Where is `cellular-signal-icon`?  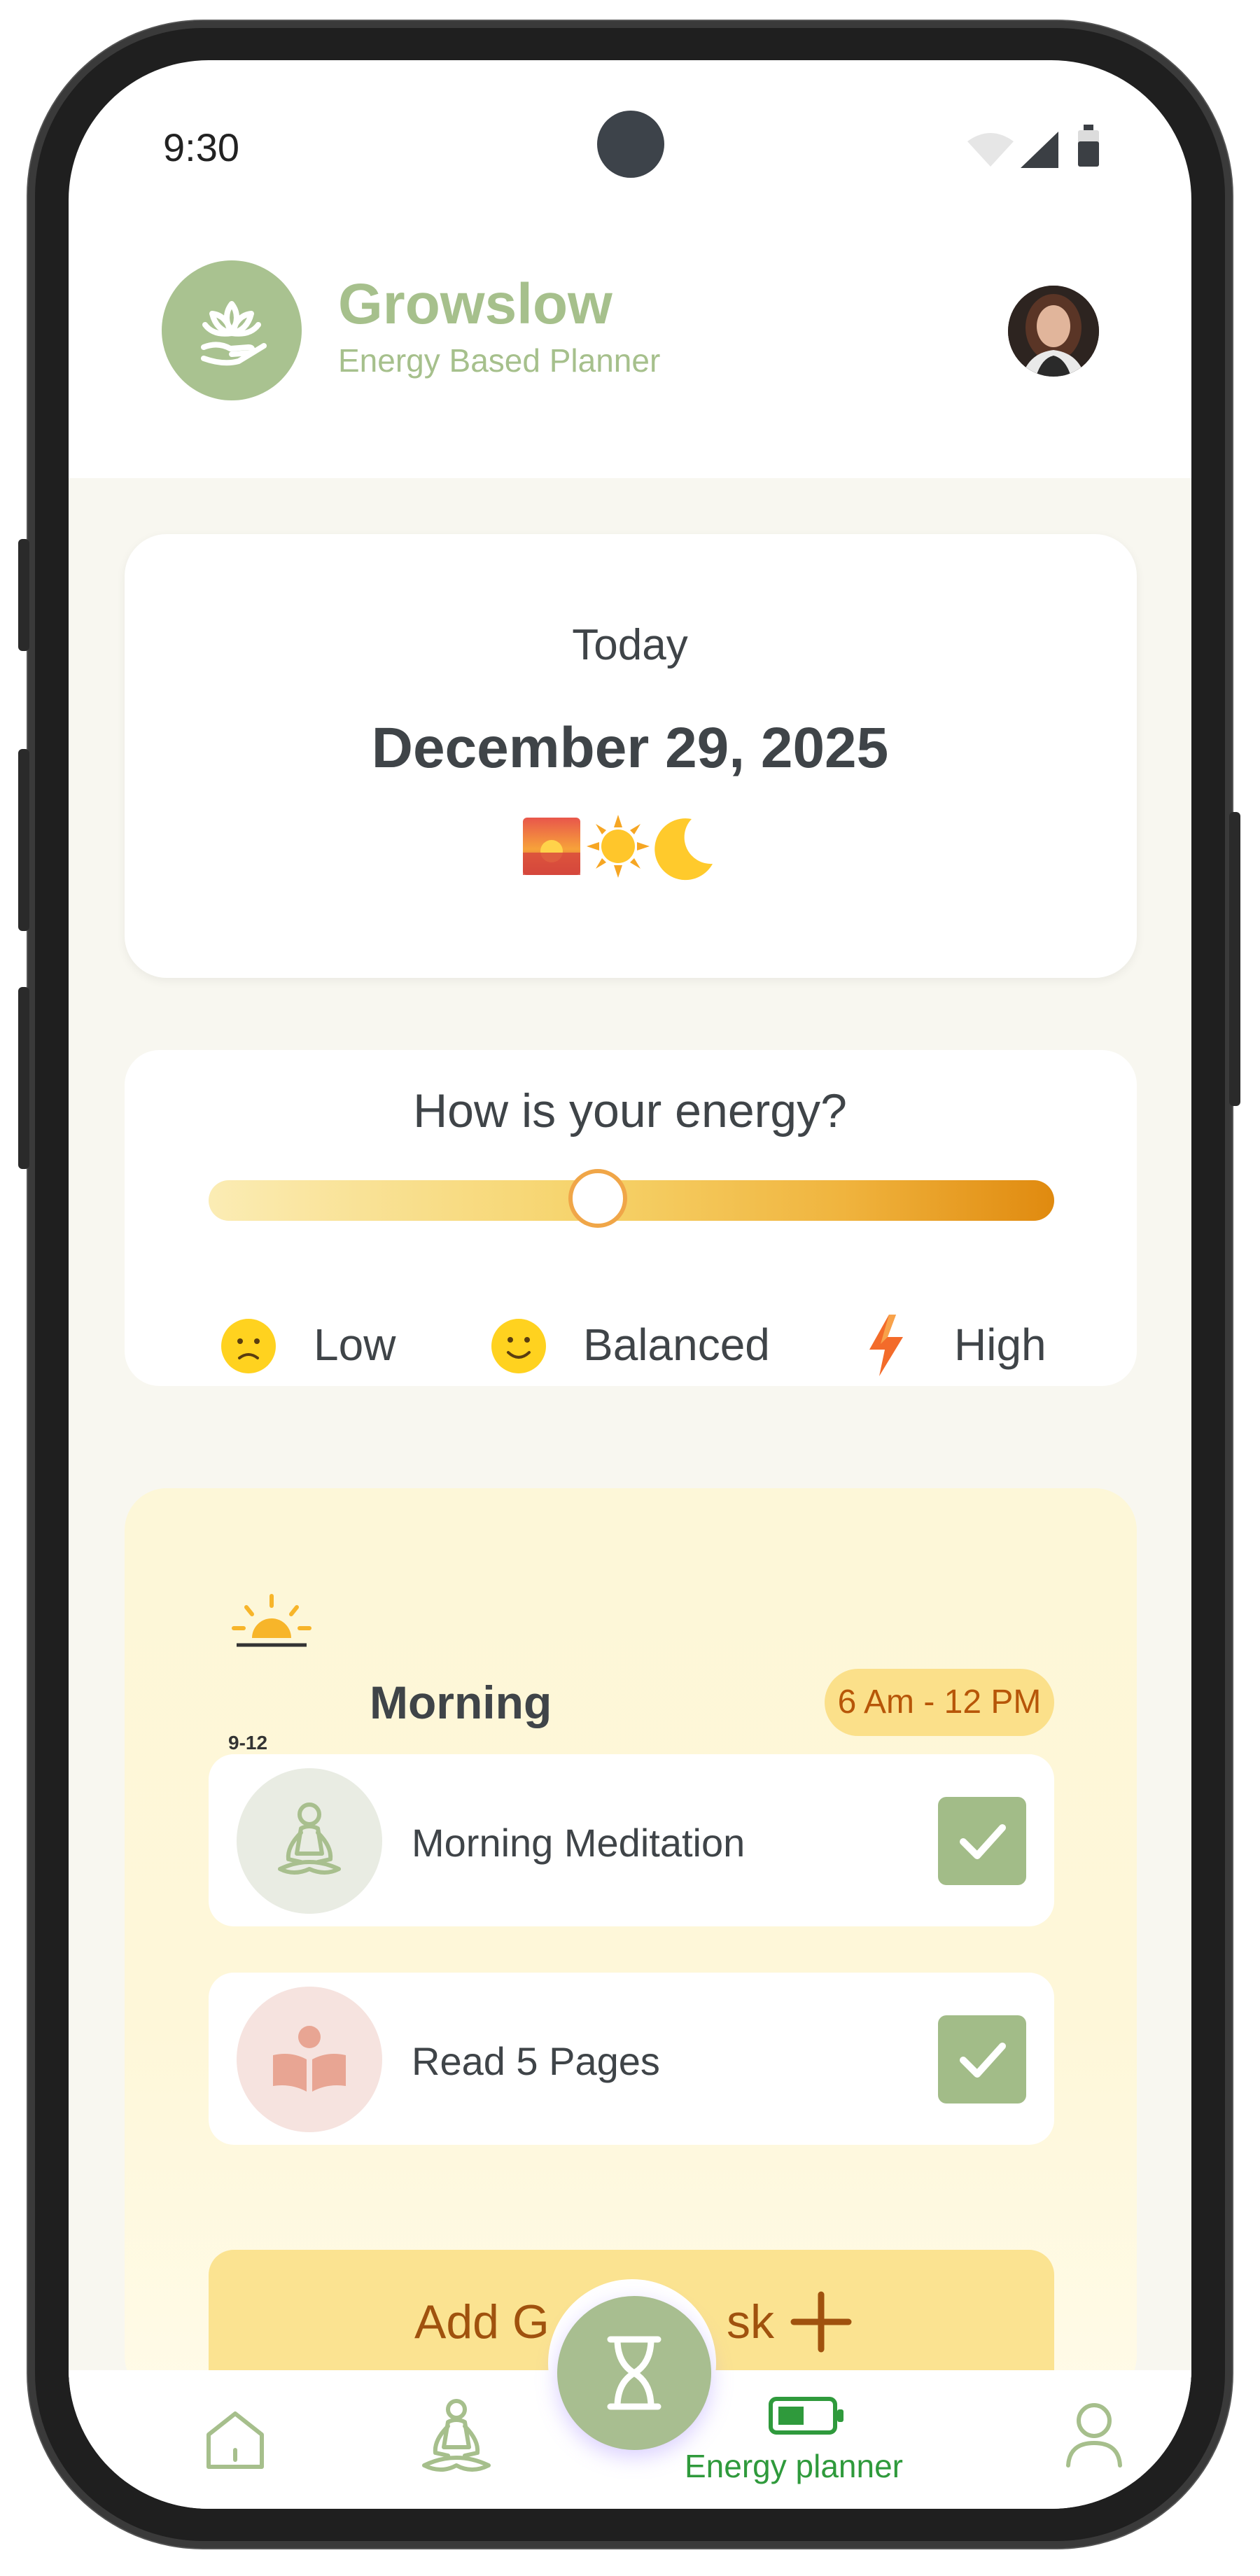 cellular-signal-icon is located at coordinates (1039, 149).